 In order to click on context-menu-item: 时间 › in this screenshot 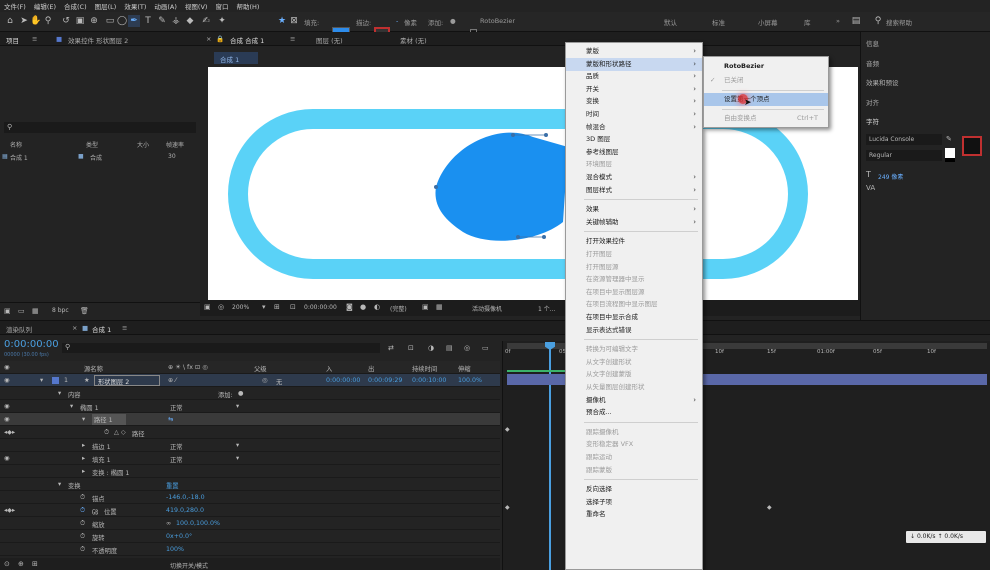, I will do `click(634, 114)`.